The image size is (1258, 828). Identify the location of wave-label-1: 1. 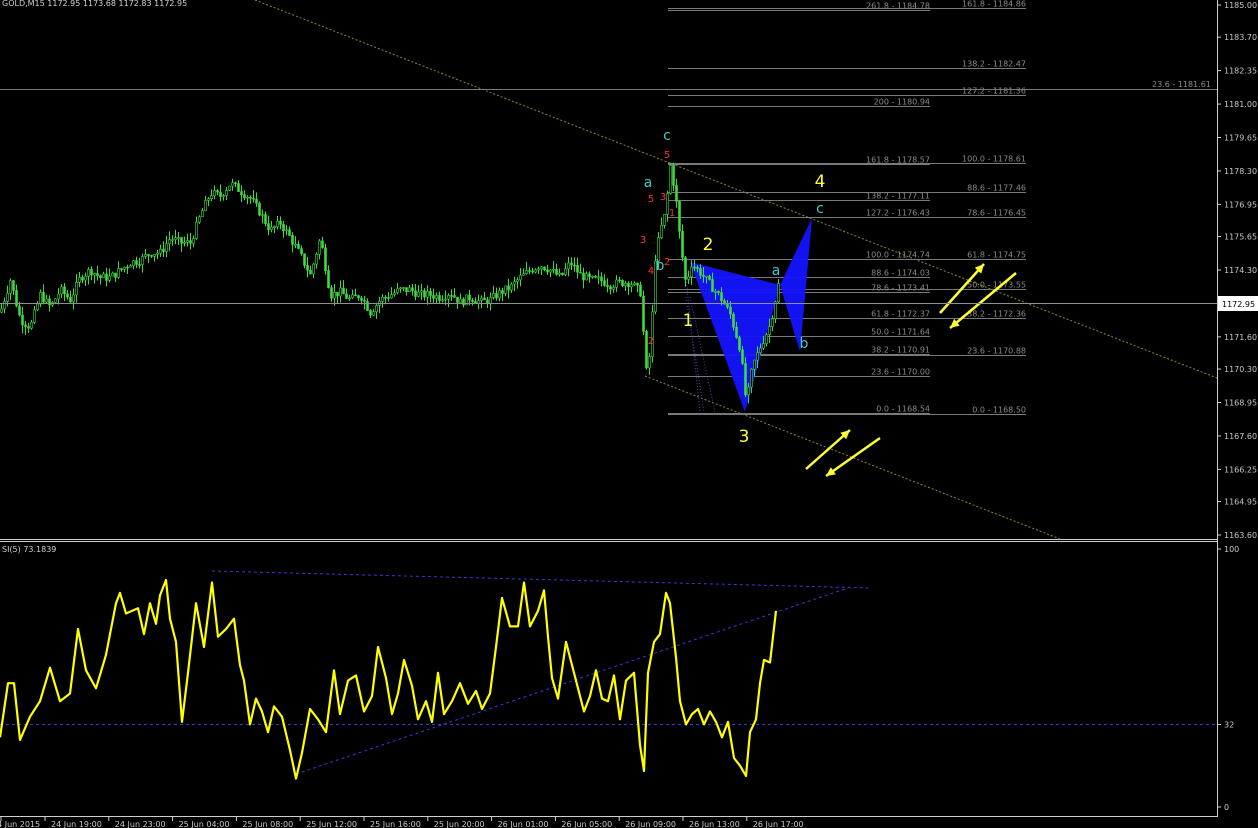
(672, 213).